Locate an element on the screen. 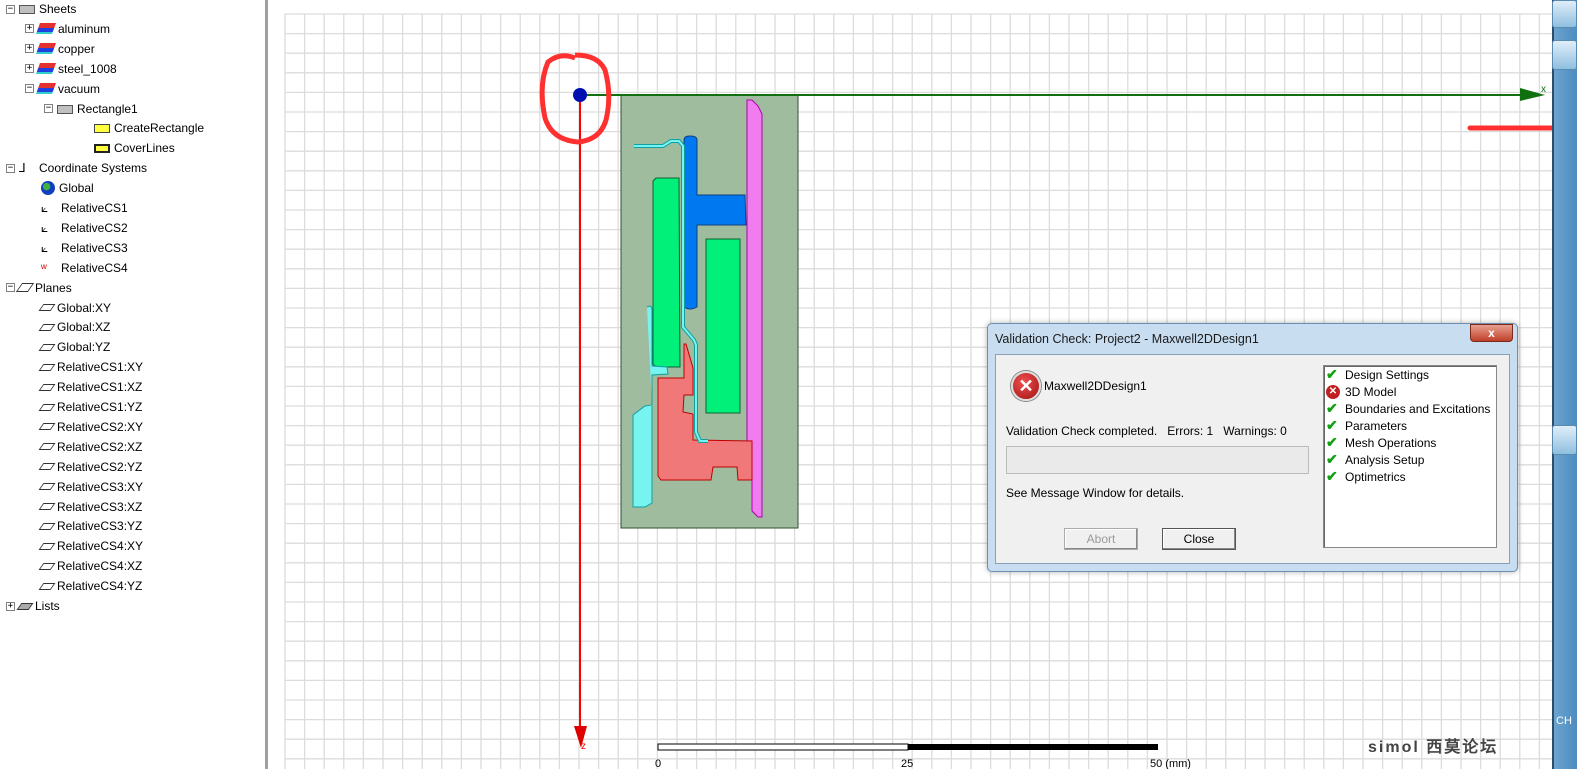  tree-item: − Sheets is located at coordinates (41, 9).